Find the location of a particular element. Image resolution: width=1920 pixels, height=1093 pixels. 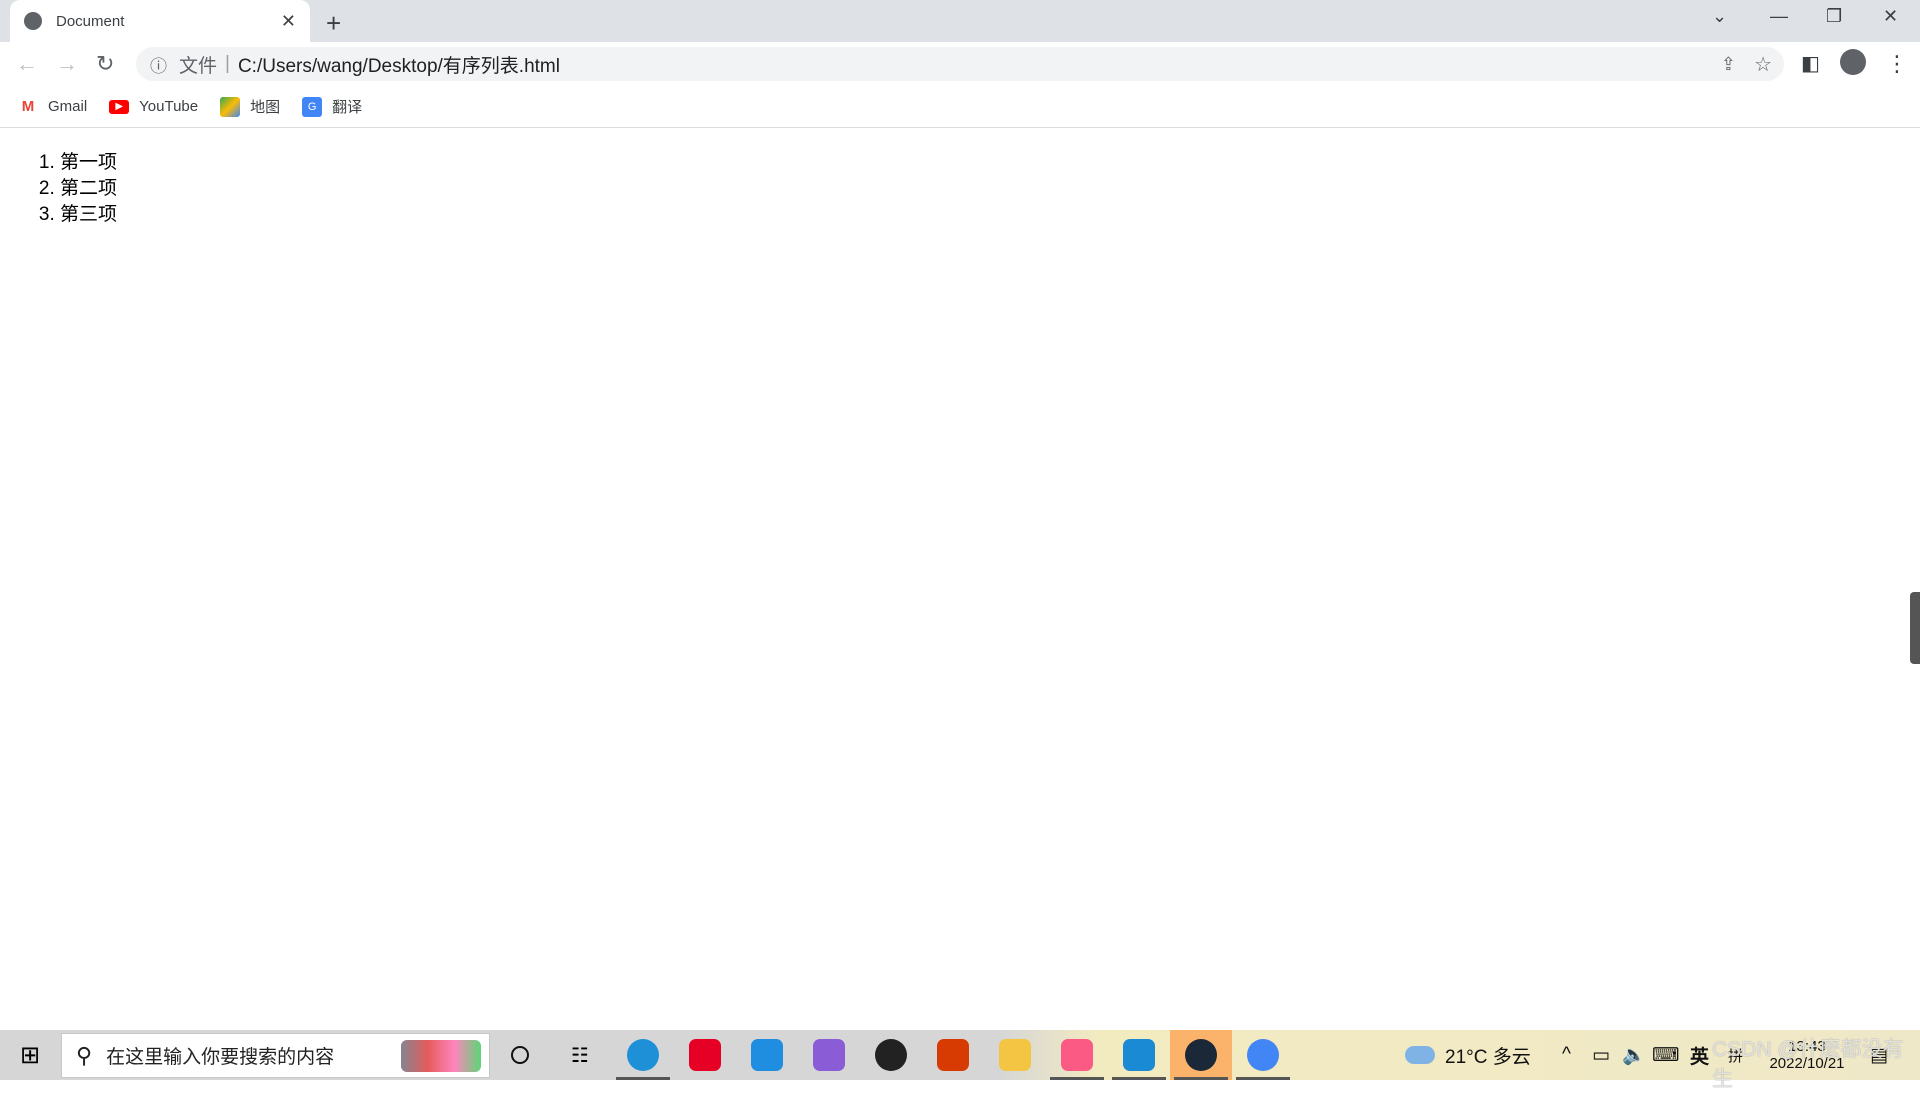

close-tab-icon: ✕ is located at coordinates (288, 21).